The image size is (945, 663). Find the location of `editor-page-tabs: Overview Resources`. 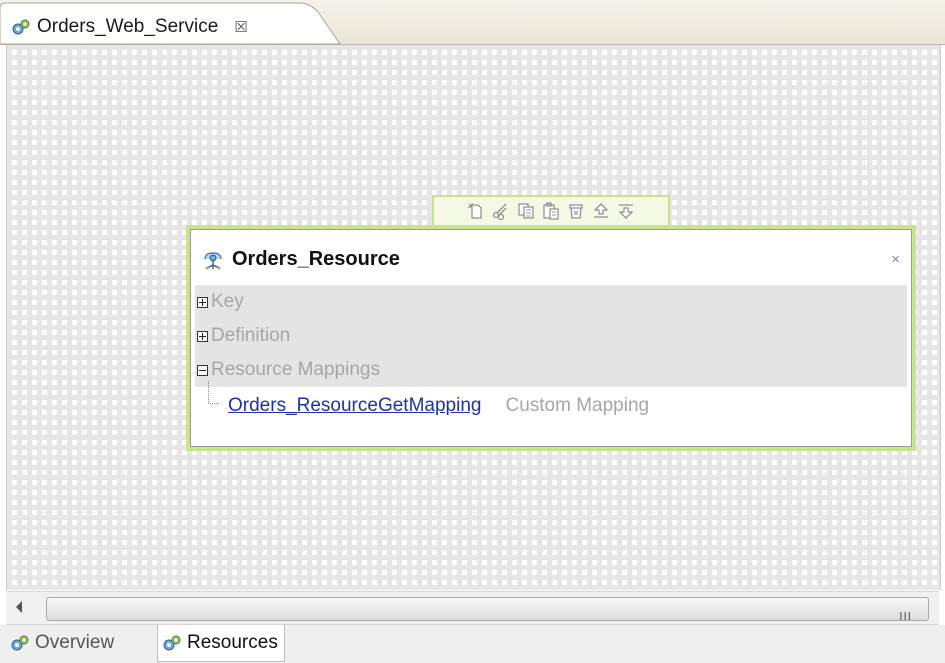

editor-page-tabs: Overview Resources is located at coordinates (472, 644).